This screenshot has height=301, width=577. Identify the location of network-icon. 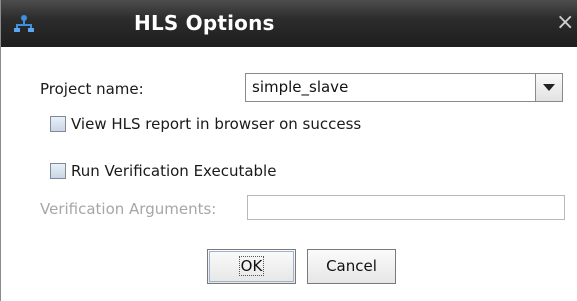
(24, 23).